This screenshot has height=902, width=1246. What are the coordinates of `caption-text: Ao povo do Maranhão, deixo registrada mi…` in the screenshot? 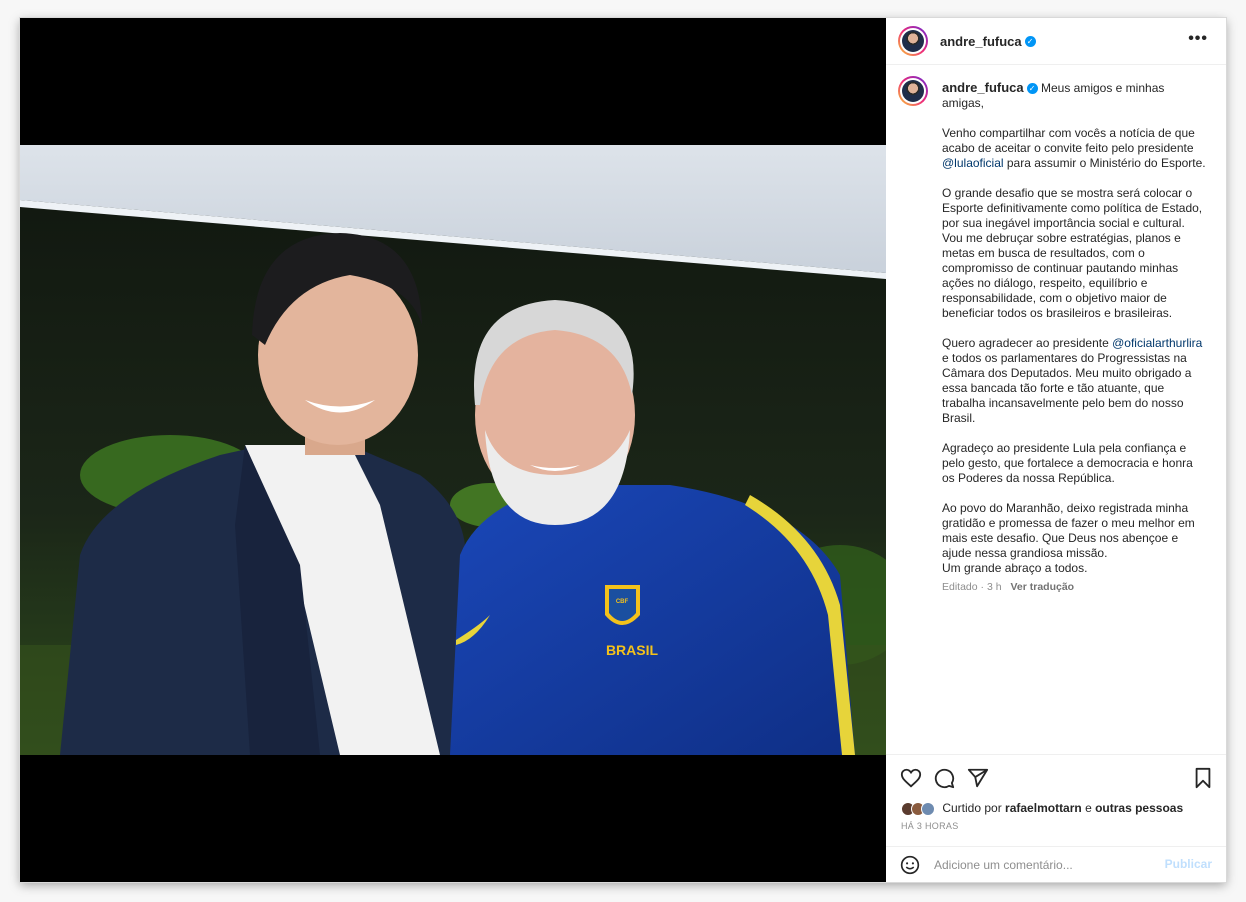 It's located at (1068, 530).